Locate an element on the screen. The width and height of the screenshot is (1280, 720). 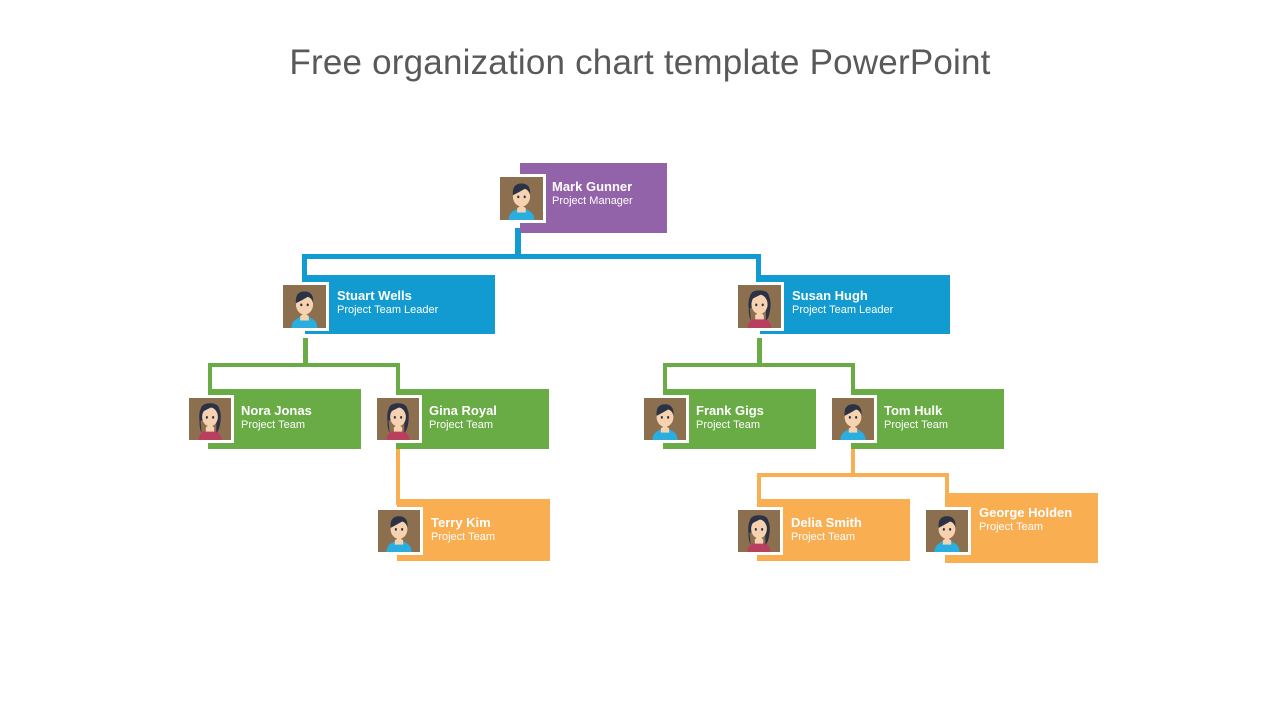
node-terry-kim-role: Project Team is located at coordinates (463, 536).